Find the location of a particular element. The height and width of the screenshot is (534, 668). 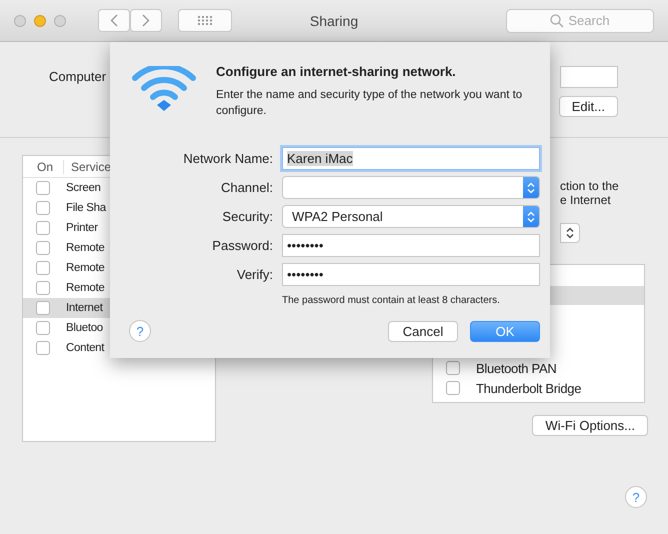

minimize-icon is located at coordinates (40, 20).